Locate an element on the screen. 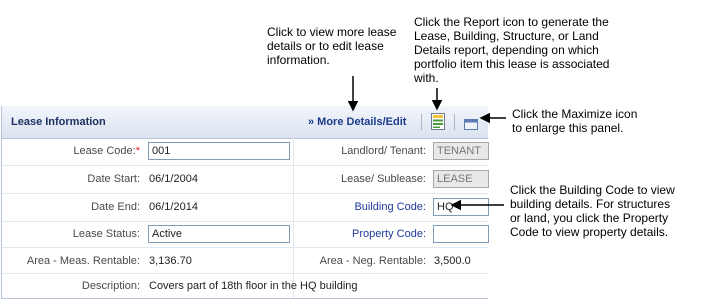 The height and width of the screenshot is (299, 701). callout-arrows is located at coordinates (426, 143).